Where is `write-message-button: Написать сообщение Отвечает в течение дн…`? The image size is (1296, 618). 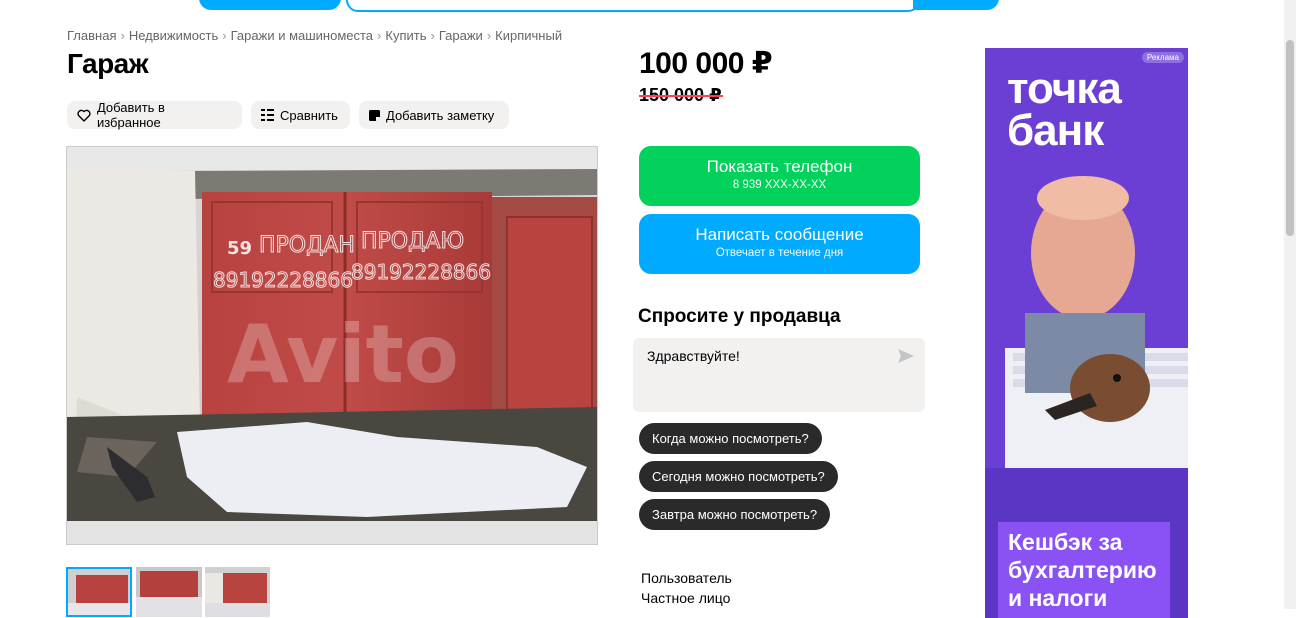 write-message-button: Написать сообщение Отвечает в течение дн… is located at coordinates (779, 244).